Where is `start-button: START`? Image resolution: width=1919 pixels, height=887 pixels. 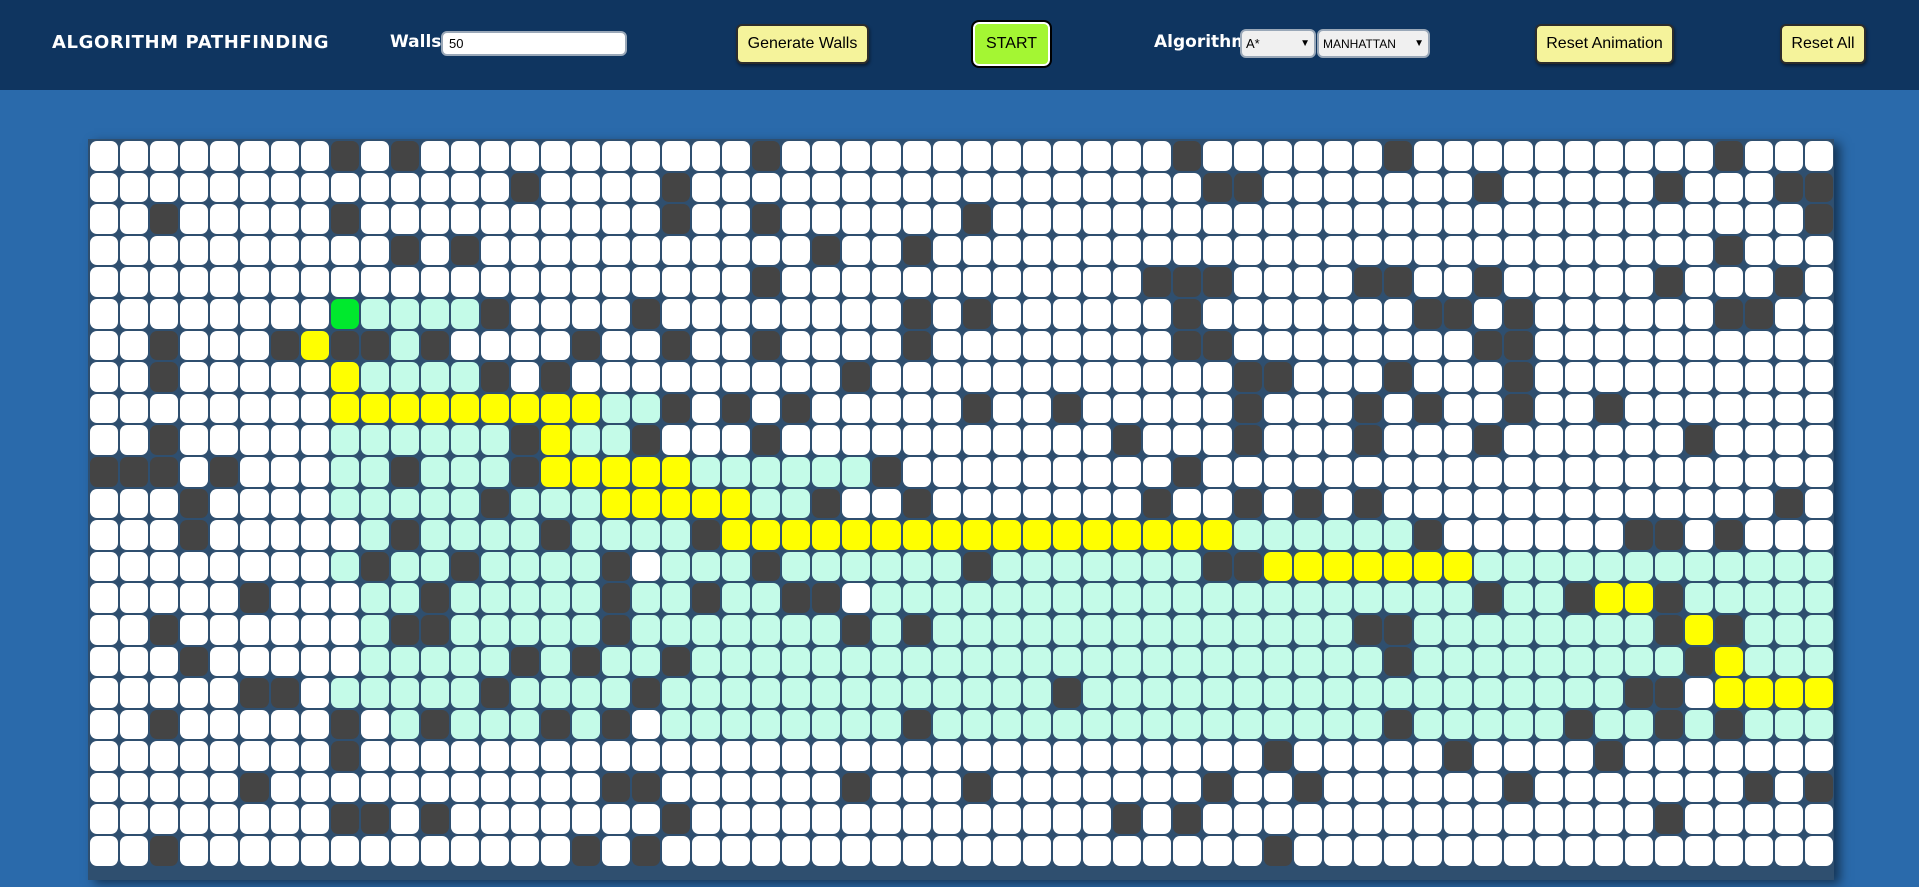
start-button: START is located at coordinates (1011, 44).